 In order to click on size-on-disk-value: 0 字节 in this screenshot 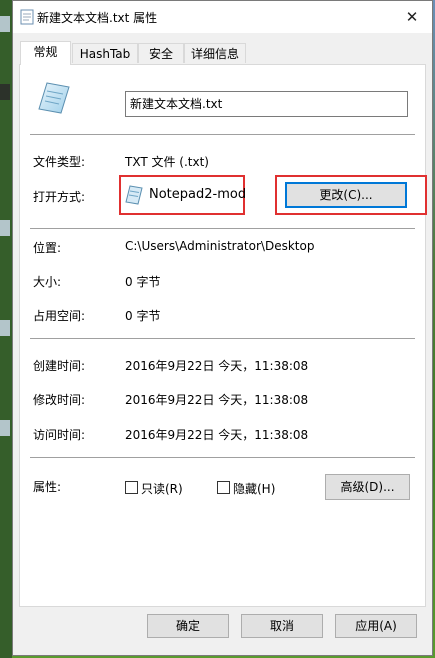, I will do `click(143, 316)`.